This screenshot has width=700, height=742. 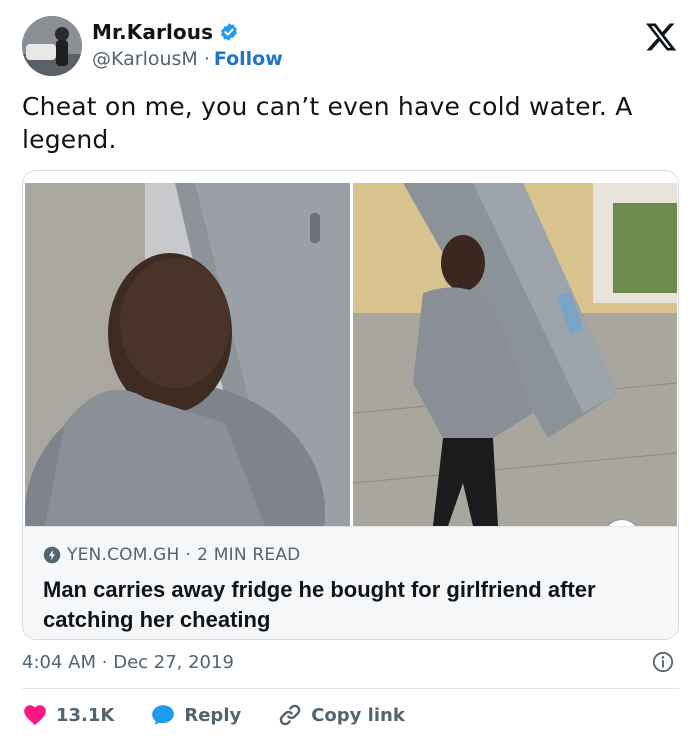 I want to click on divider, so click(x=350, y=688).